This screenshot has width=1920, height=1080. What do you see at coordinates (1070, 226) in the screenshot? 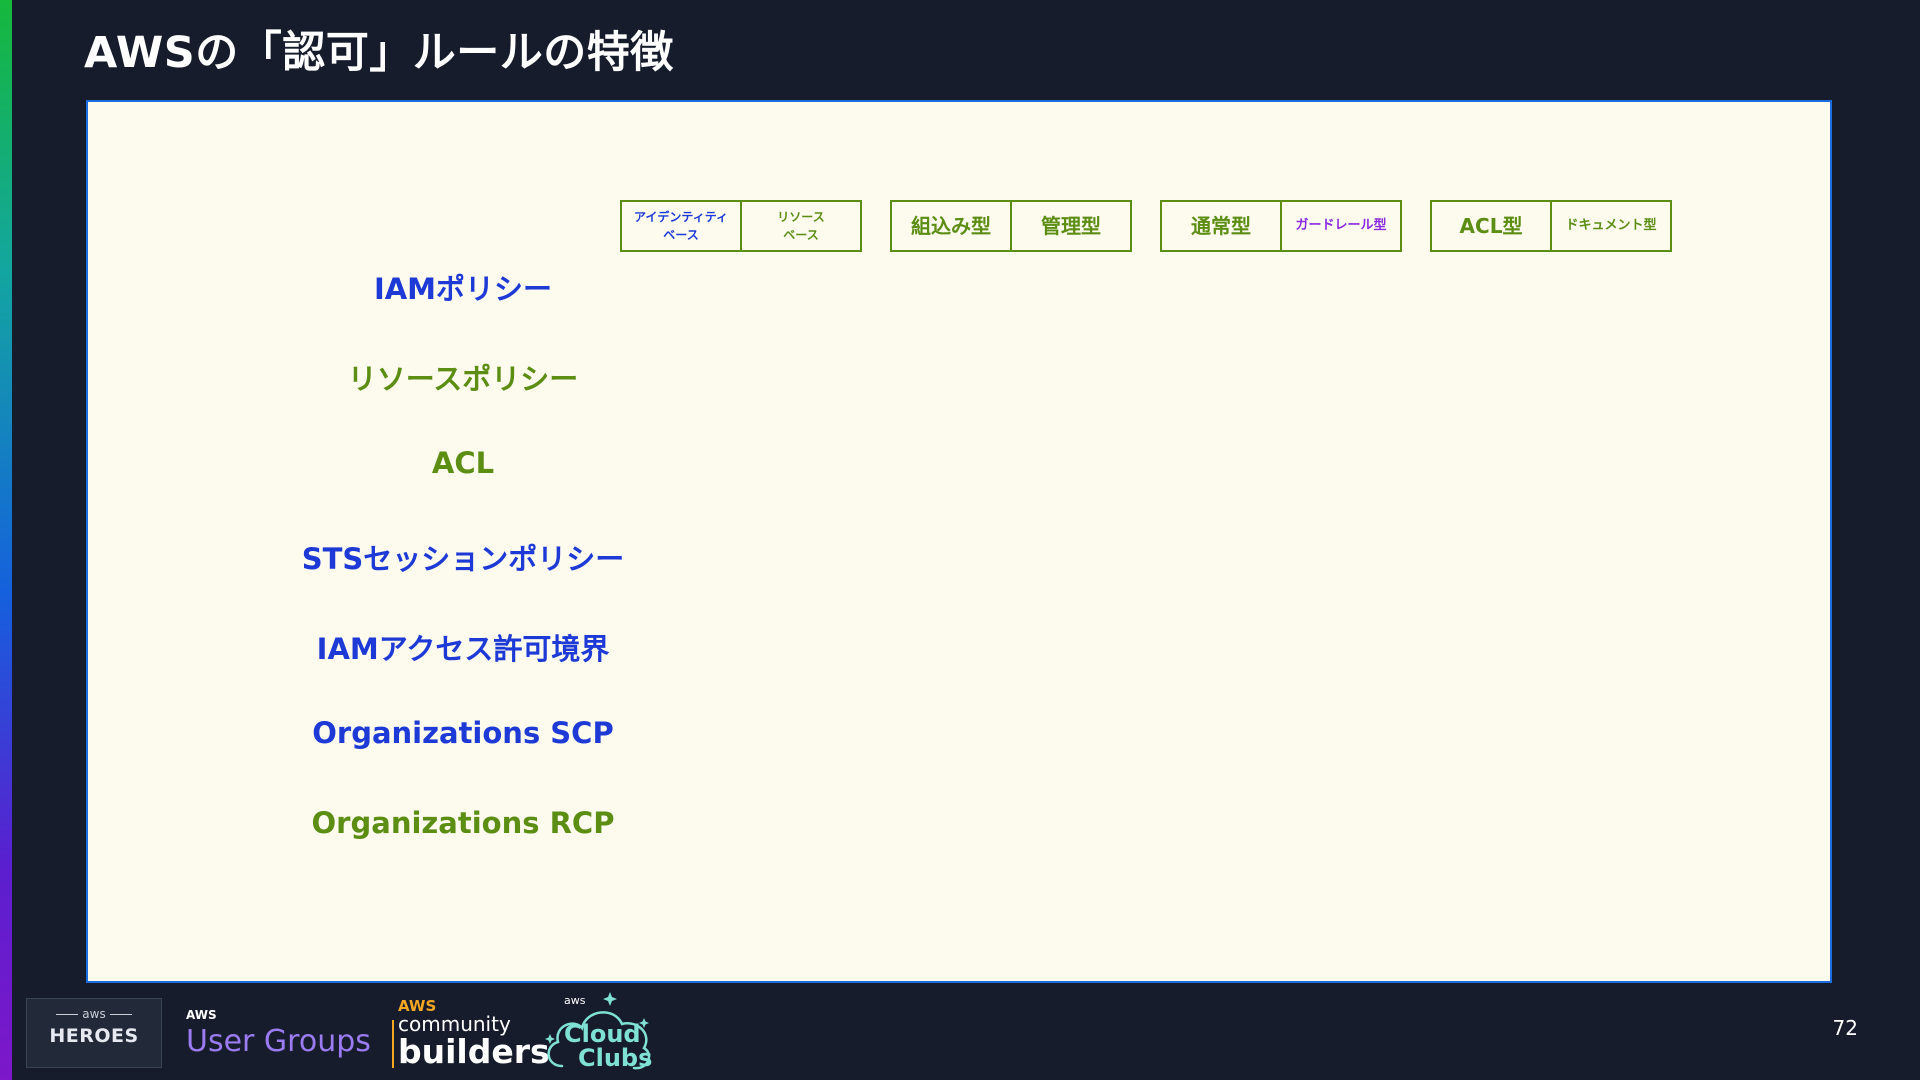
I see `tag-managed: 管理型` at bounding box center [1070, 226].